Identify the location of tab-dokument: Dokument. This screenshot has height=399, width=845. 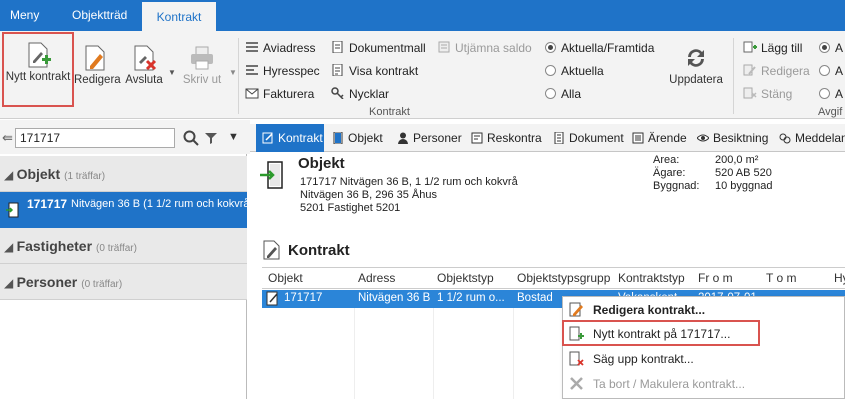
(588, 138).